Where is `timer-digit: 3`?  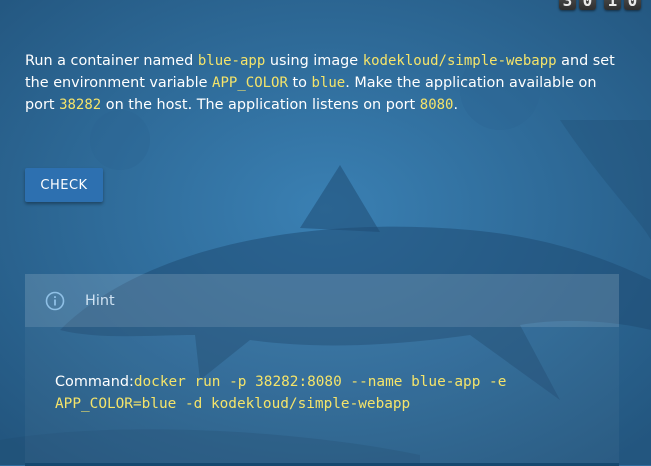 timer-digit: 3 is located at coordinates (567, 5).